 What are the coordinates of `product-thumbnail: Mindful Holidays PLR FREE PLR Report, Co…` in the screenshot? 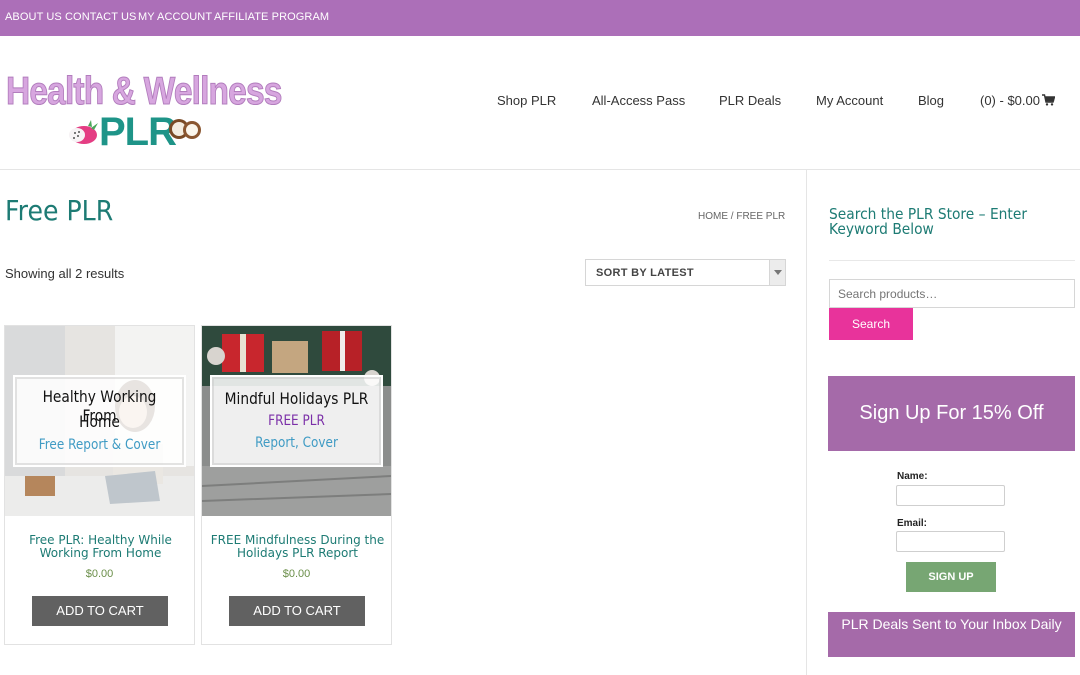 It's located at (296, 421).